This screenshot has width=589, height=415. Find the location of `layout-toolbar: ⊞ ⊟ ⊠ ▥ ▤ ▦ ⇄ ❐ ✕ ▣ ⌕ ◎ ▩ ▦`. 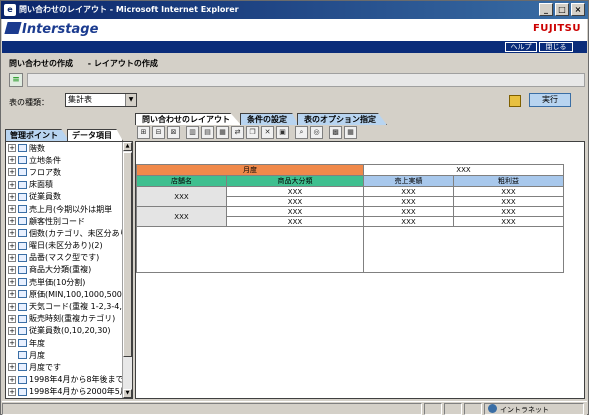

layout-toolbar: ⊞ ⊟ ⊠ ▥ ▤ ▦ ⇄ ❐ ✕ ▣ ⌕ ◎ ▩ ▦ is located at coordinates (247, 132).